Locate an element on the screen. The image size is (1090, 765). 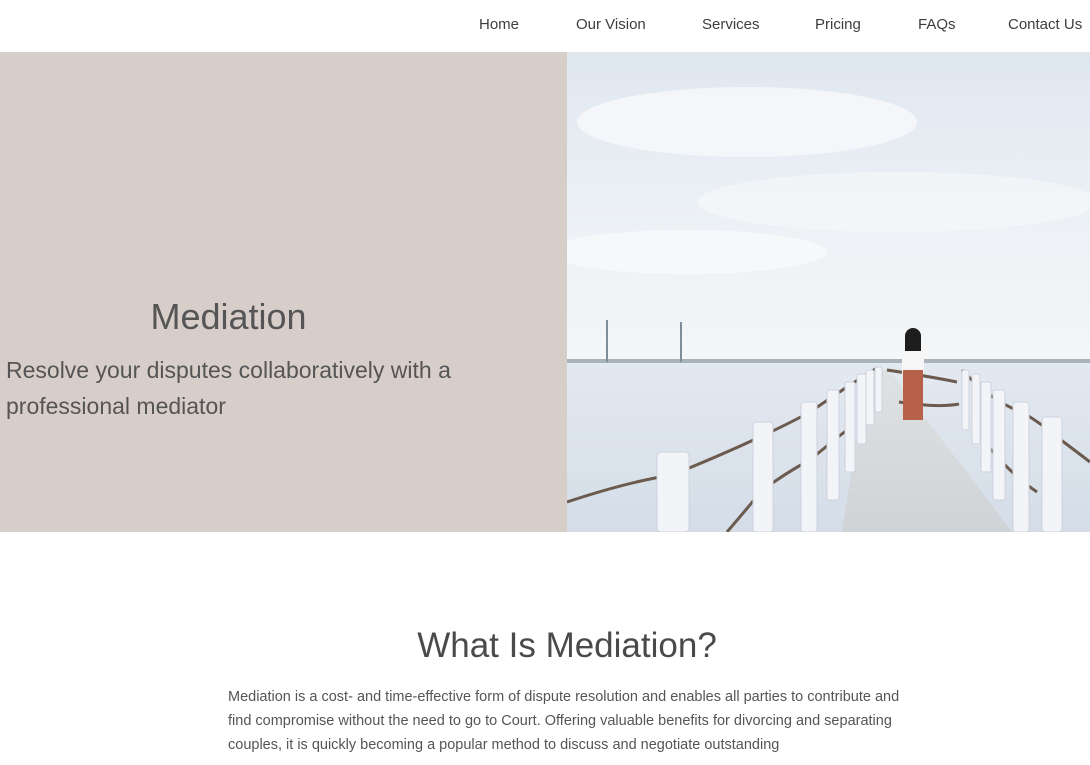
nav-faqs-link: FAQs is located at coordinates (937, 24).